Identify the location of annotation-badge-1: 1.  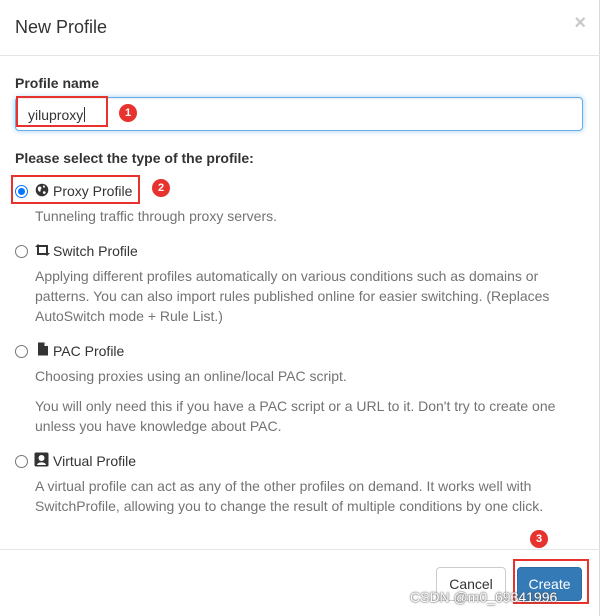
(128, 113).